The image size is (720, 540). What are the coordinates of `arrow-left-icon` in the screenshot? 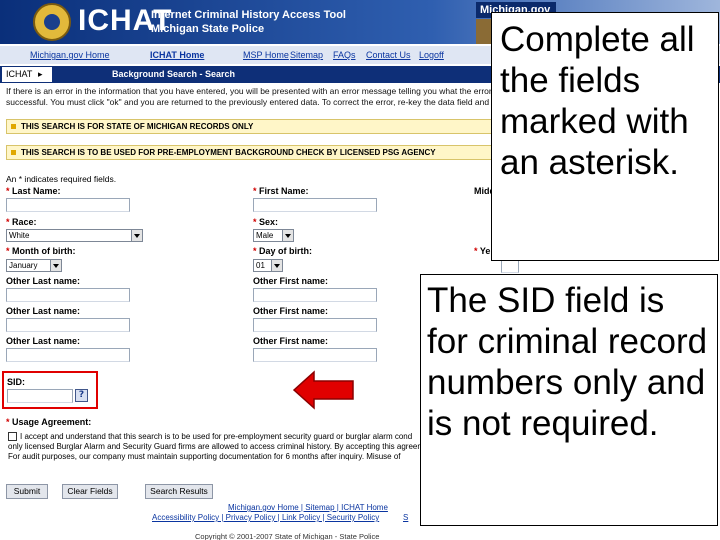 It's located at (323, 390).